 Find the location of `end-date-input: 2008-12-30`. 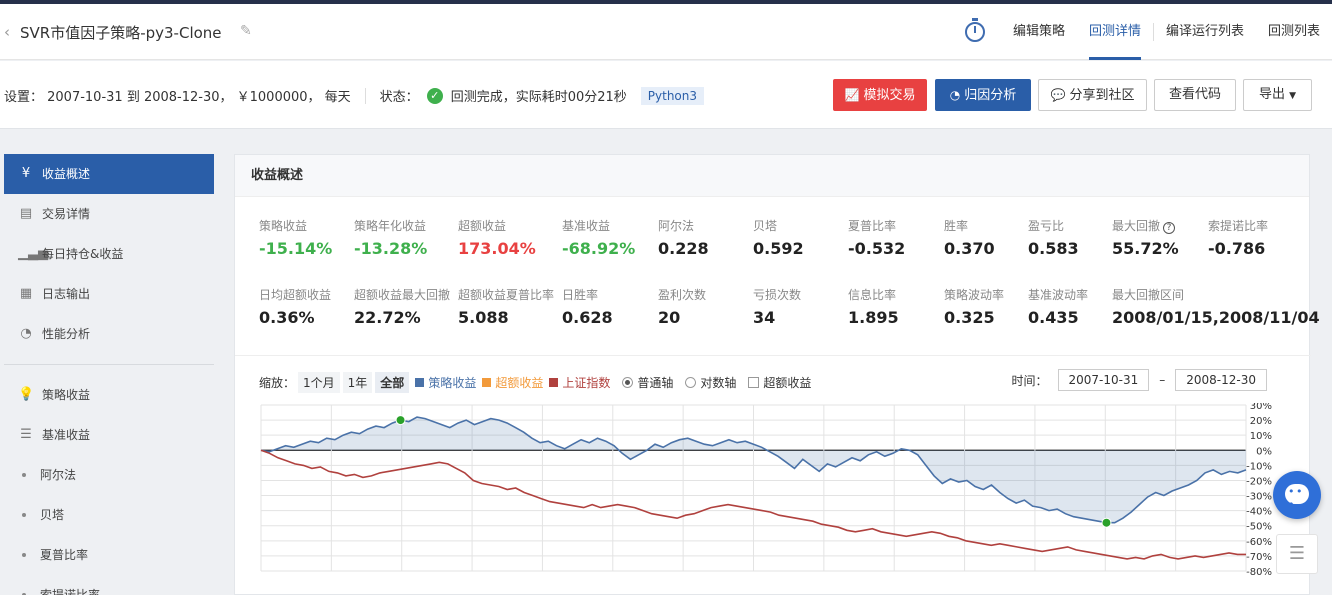

end-date-input: 2008-12-30 is located at coordinates (1221, 380).